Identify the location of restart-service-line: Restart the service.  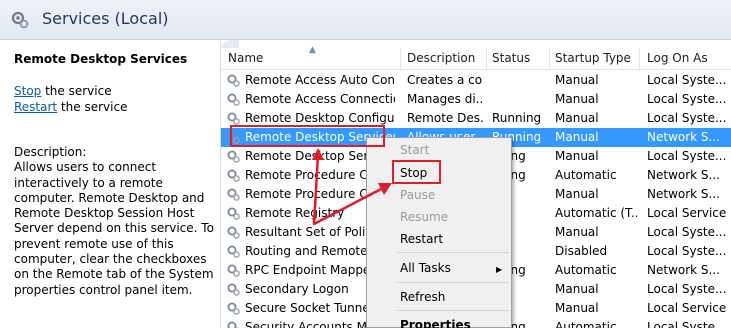
(70, 107).